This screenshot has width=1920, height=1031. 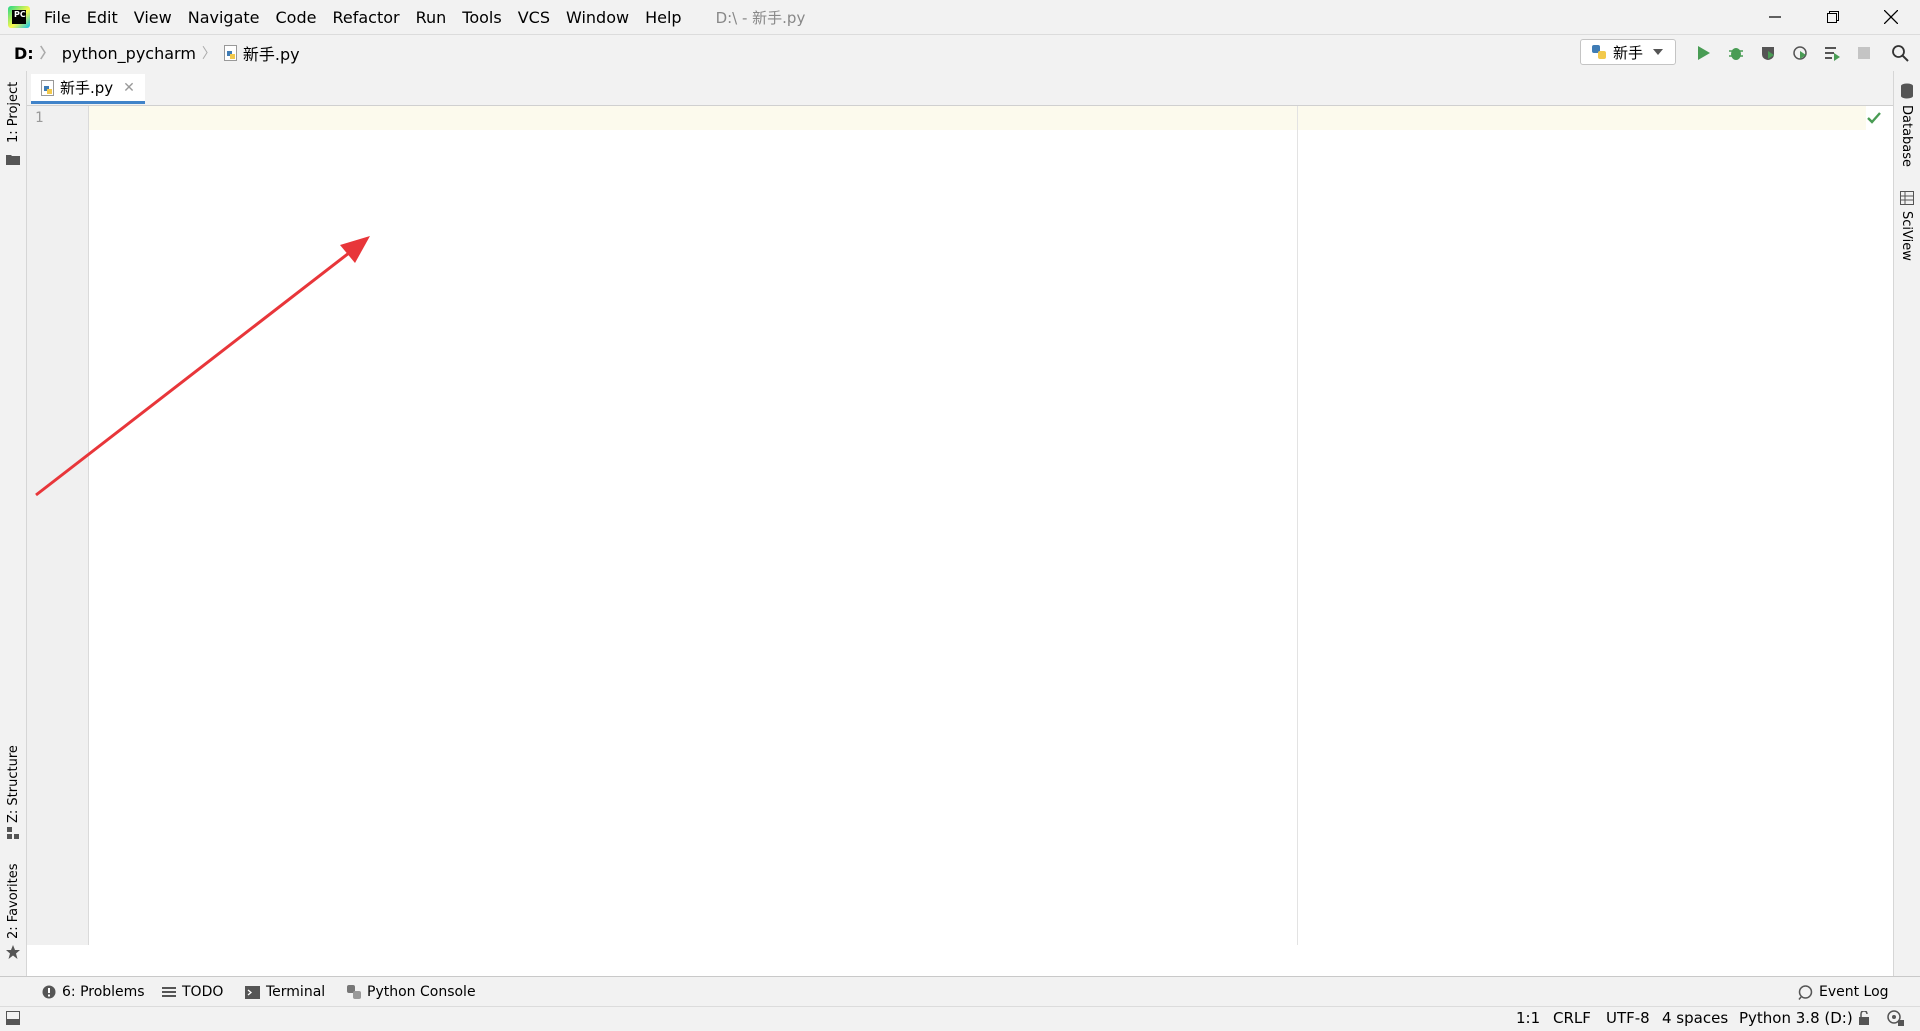 What do you see at coordinates (1528, 1018) in the screenshot?
I see `caret-position: 1:1` at bounding box center [1528, 1018].